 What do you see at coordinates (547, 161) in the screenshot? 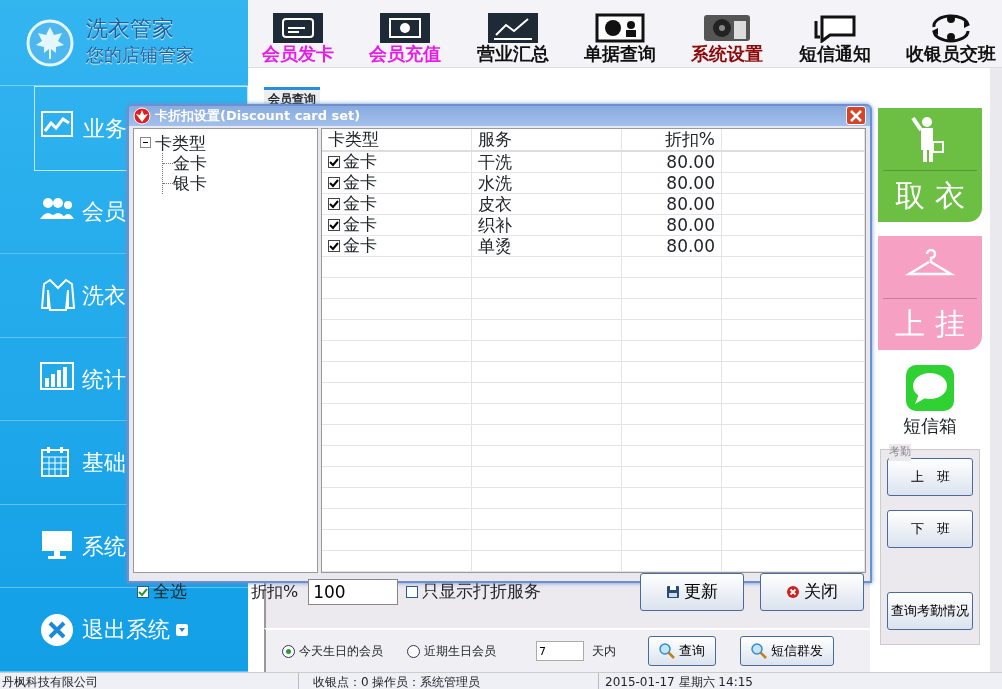
I see `table-cell: 干洗` at bounding box center [547, 161].